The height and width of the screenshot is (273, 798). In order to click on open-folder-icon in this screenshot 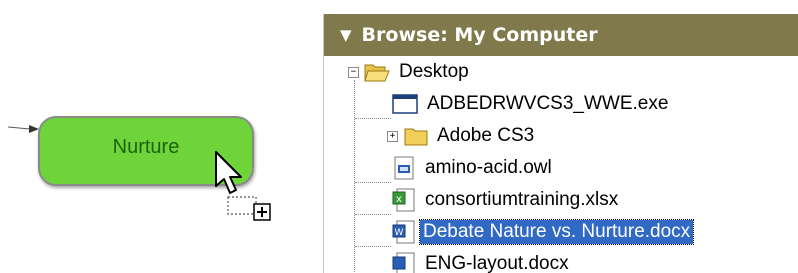, I will do `click(377, 73)`.